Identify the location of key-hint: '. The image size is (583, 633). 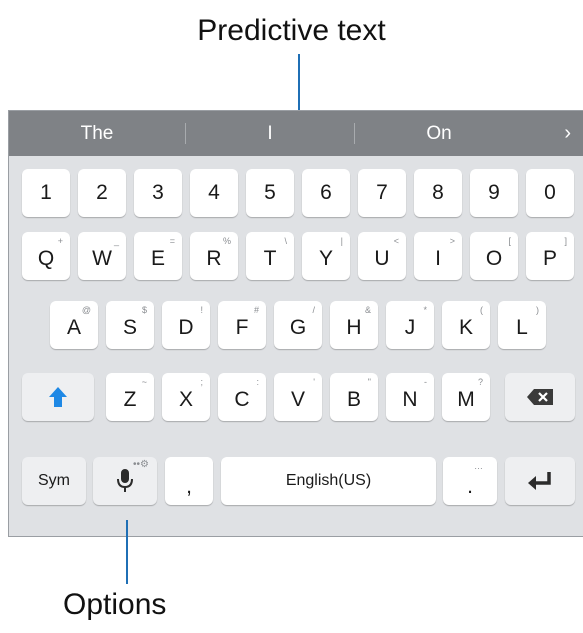
(314, 382).